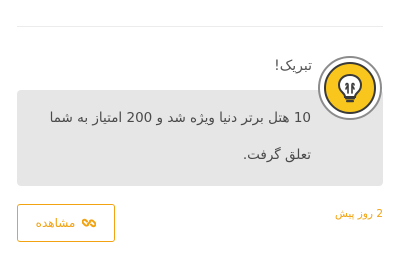 The width and height of the screenshot is (400, 273). I want to click on notification-title: تبریک!, so click(293, 66).